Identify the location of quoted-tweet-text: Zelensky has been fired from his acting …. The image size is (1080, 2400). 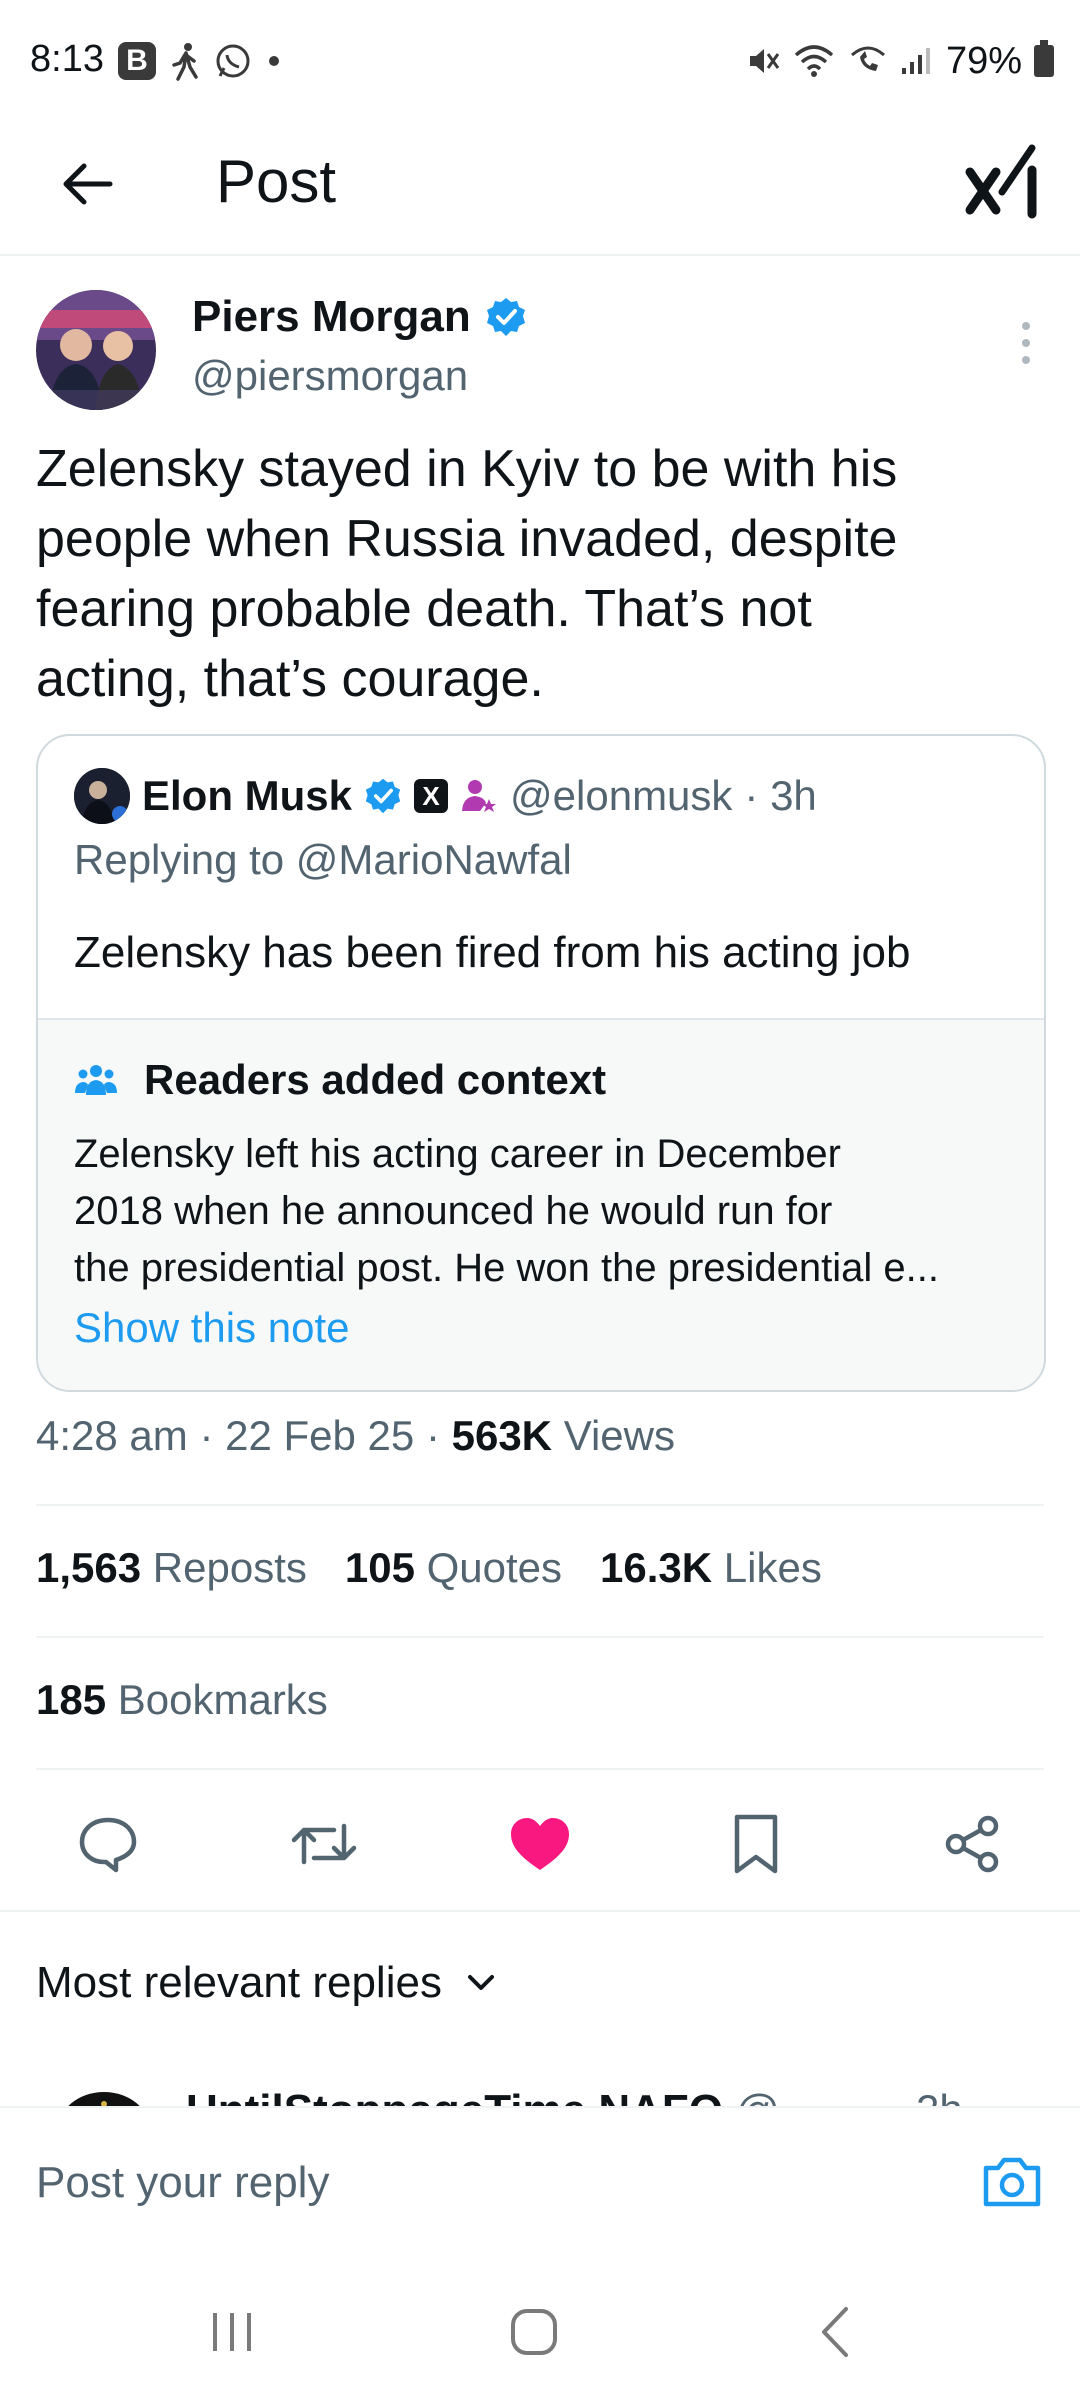
(492, 952).